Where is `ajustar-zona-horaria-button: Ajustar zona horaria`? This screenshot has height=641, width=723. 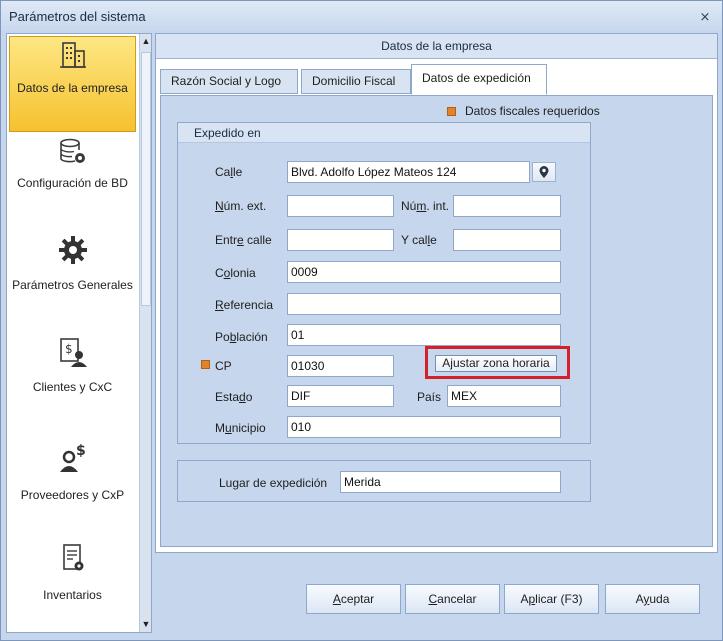 ajustar-zona-horaria-button: Ajustar zona horaria is located at coordinates (496, 363).